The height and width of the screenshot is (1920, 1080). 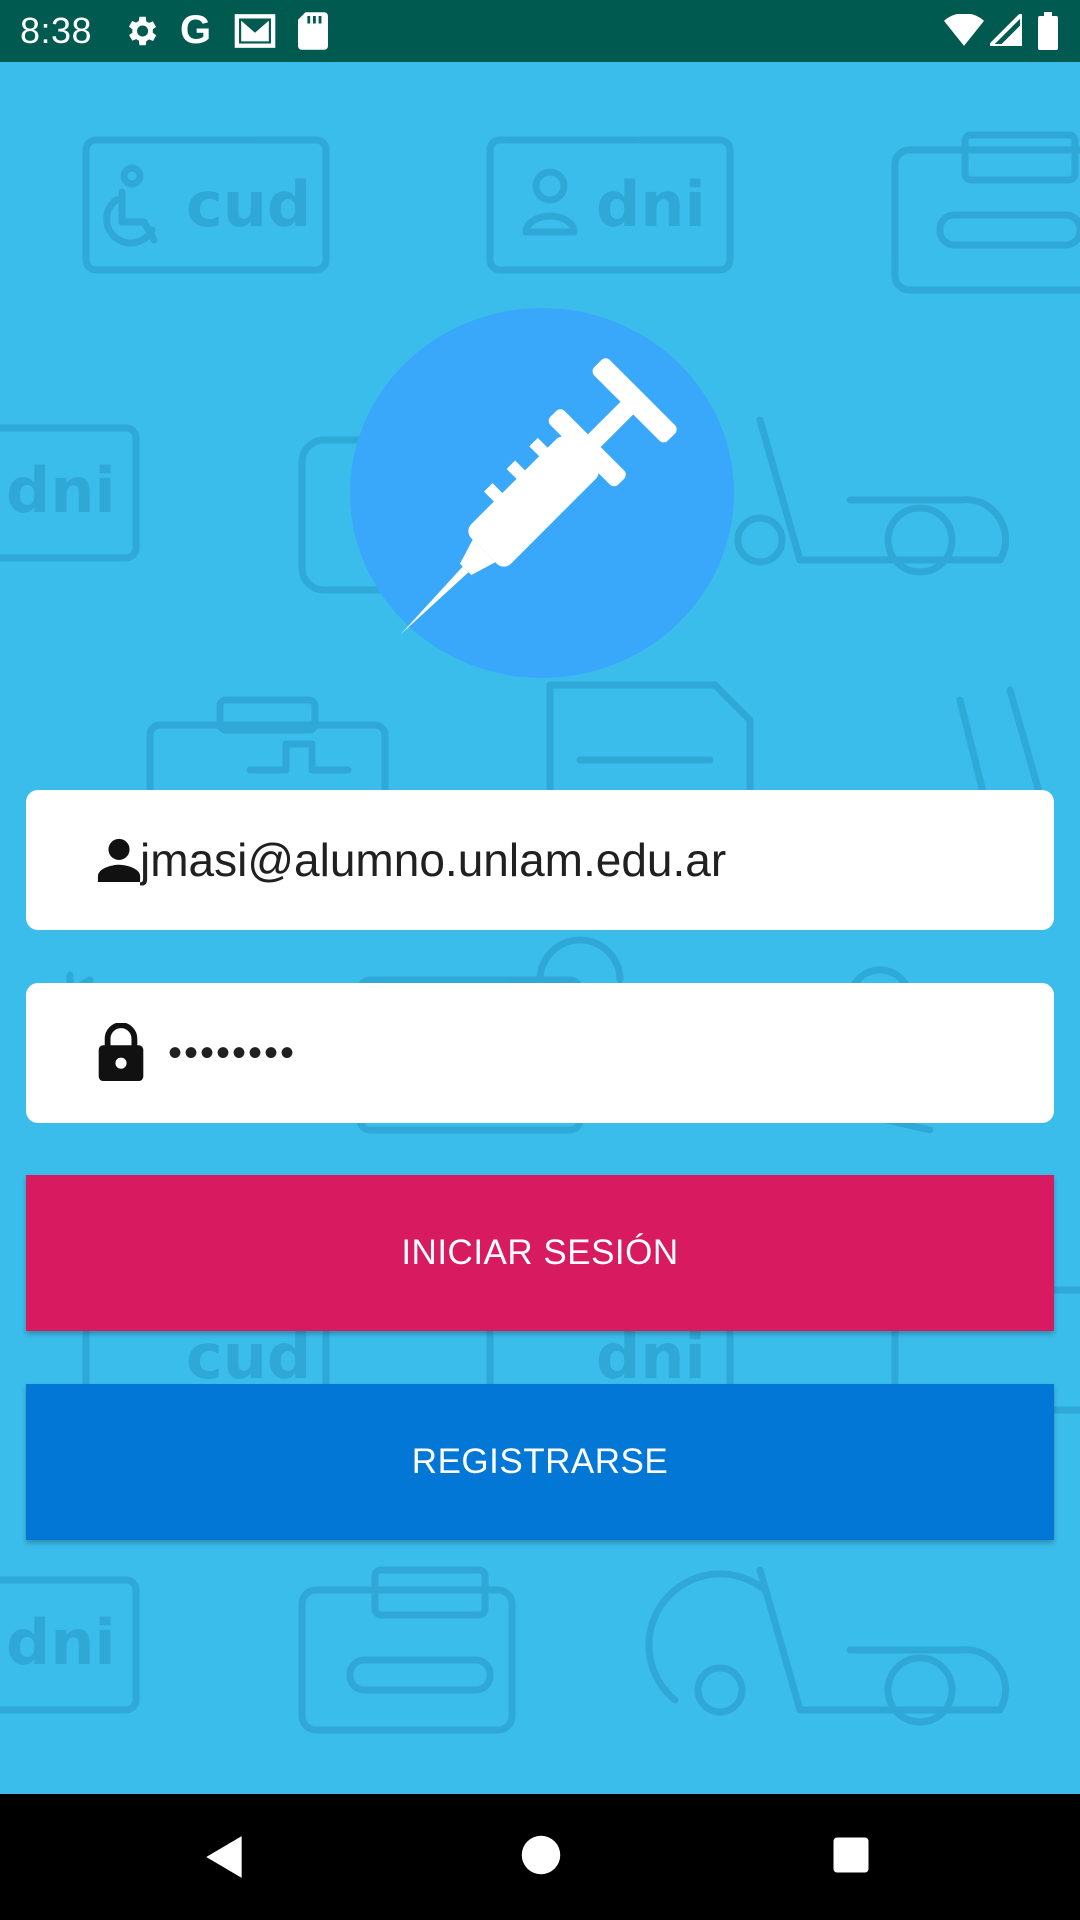 What do you see at coordinates (540, 1462) in the screenshot?
I see `register-button: REGISTRARSE` at bounding box center [540, 1462].